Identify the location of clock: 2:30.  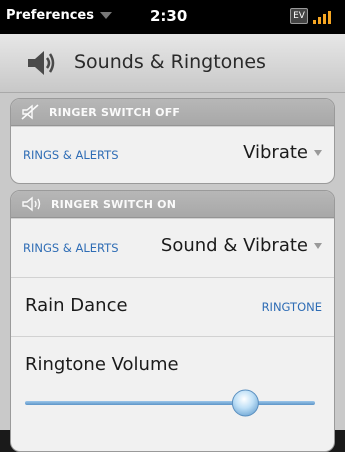
(169, 16).